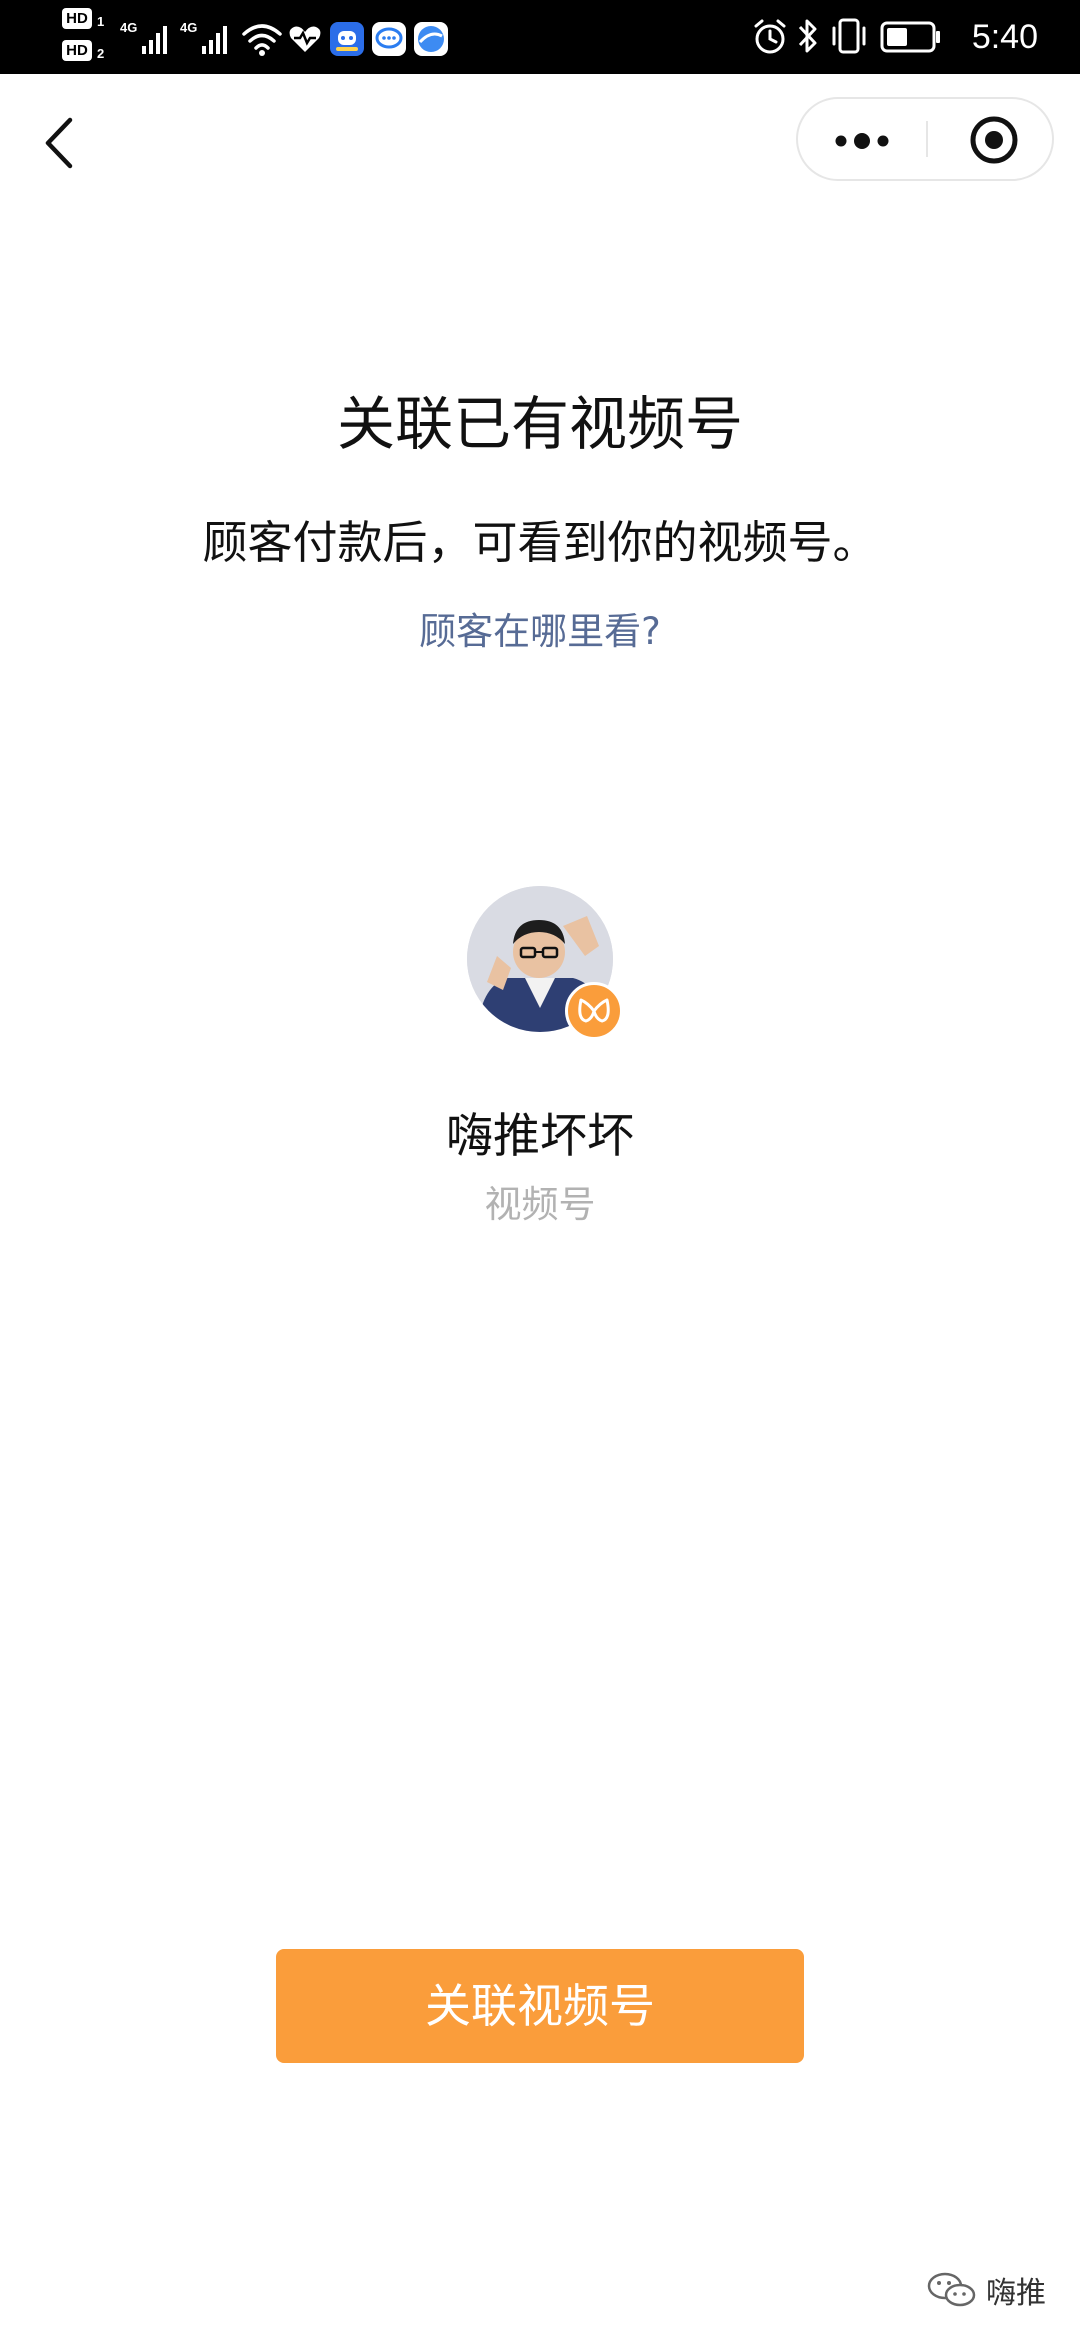 The width and height of the screenshot is (1080, 2340). I want to click on wifi-icon, so click(262, 40).